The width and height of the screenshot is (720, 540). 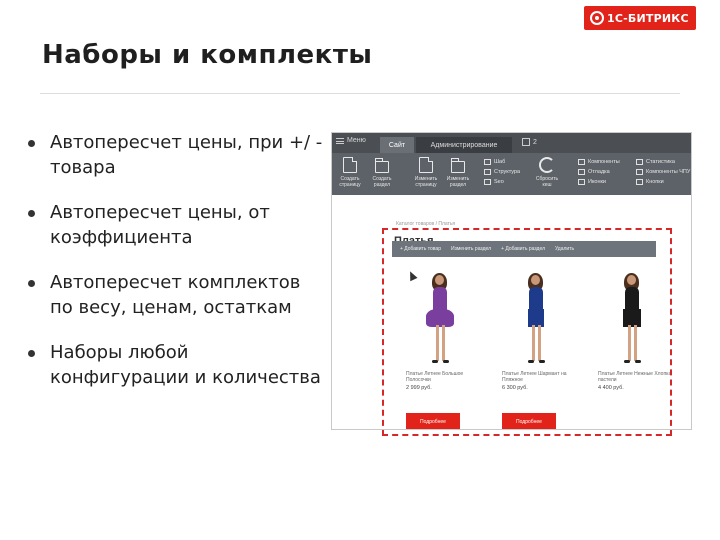 I want to click on toolbar-list-item: Иконки, so click(x=599, y=182).